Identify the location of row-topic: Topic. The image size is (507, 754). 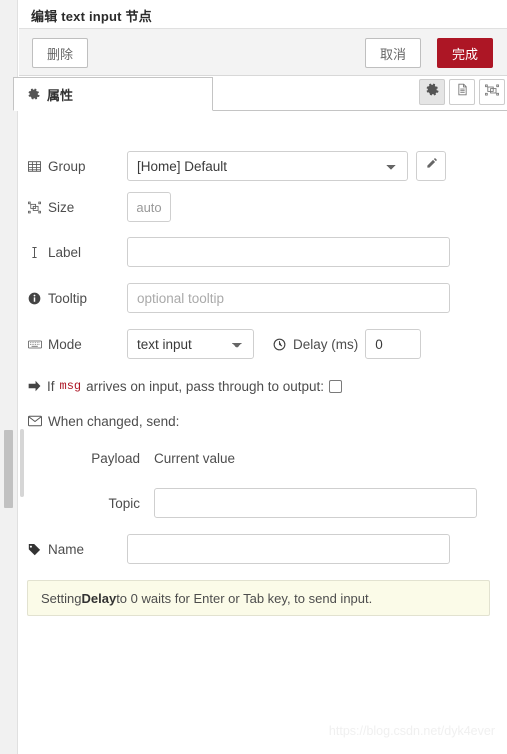
(258, 503).